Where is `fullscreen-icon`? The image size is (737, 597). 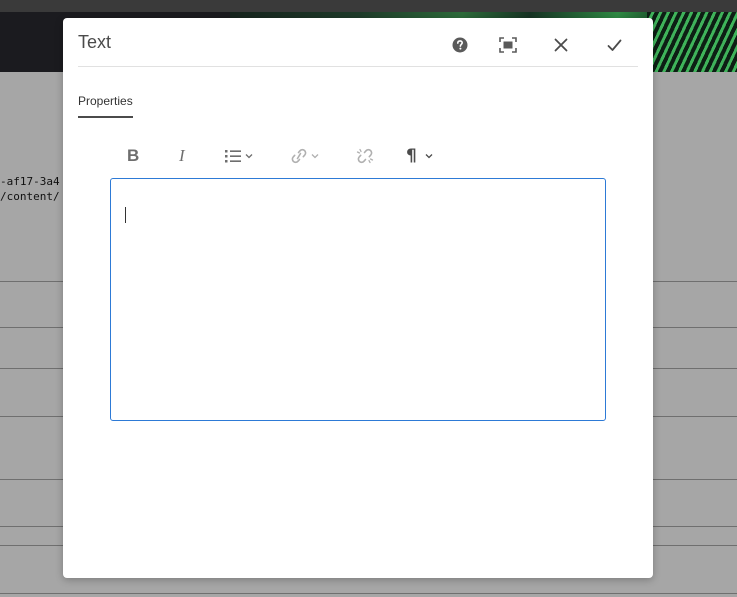 fullscreen-icon is located at coordinates (508, 45).